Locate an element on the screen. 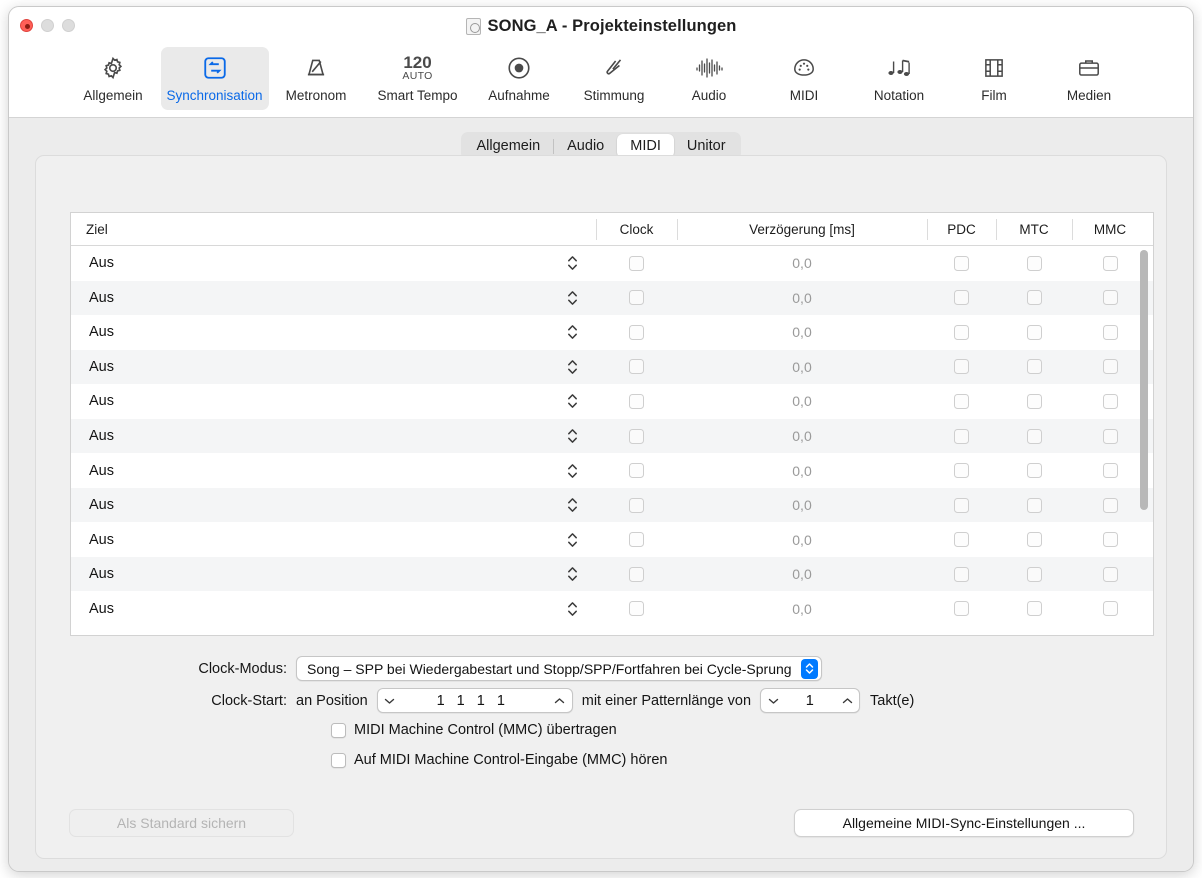  zoom-button is located at coordinates (68, 25).